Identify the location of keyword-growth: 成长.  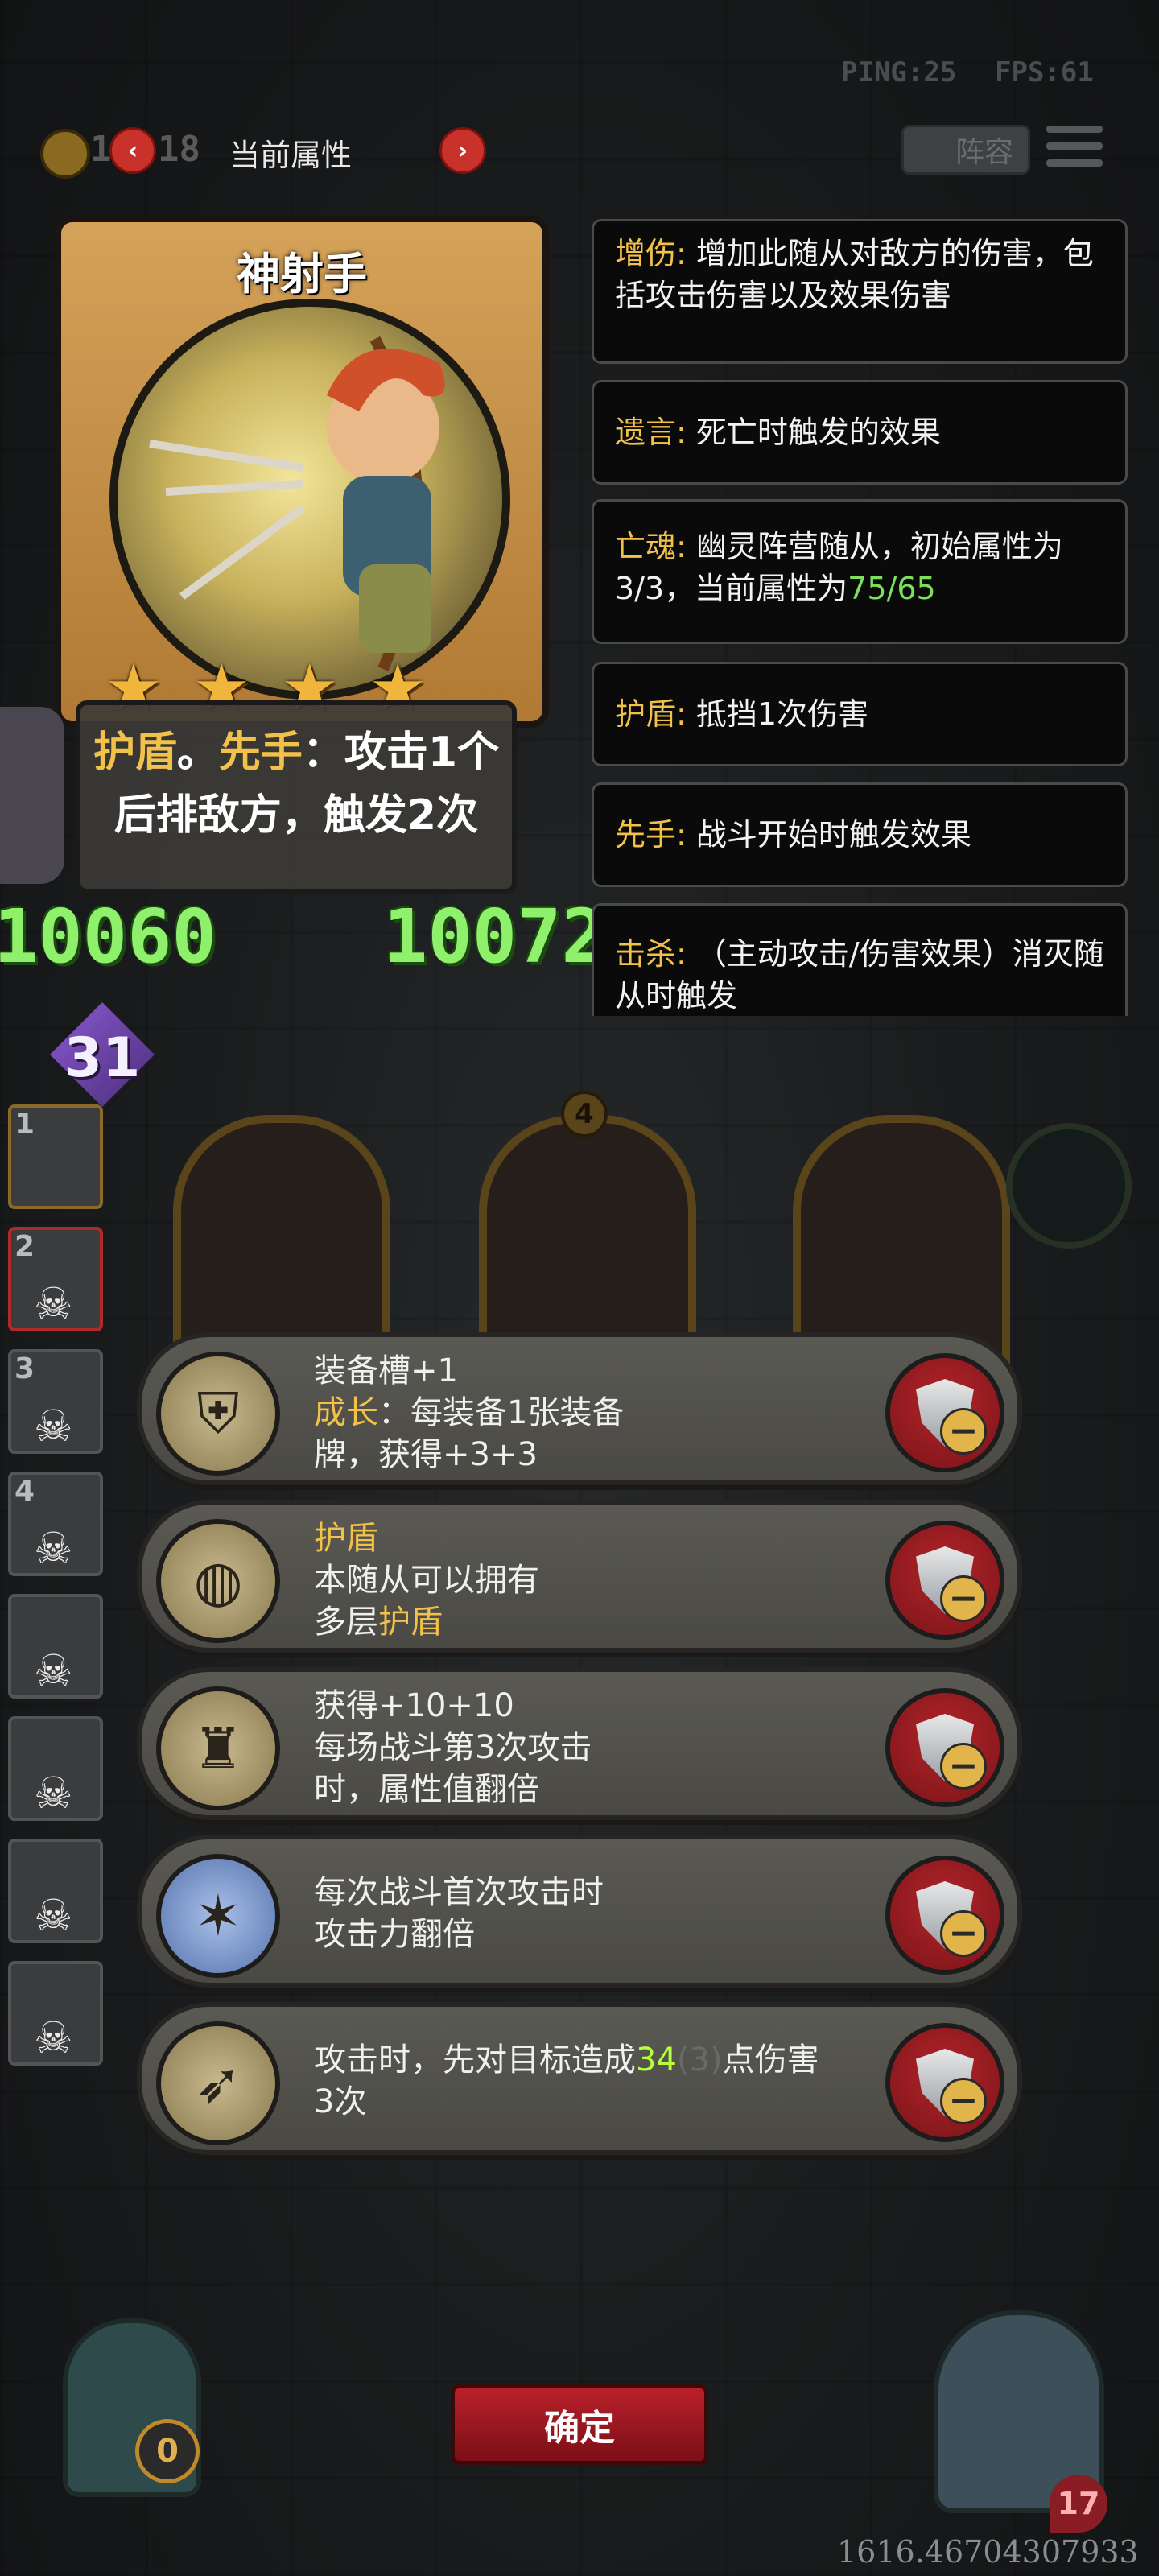
(346, 1412).